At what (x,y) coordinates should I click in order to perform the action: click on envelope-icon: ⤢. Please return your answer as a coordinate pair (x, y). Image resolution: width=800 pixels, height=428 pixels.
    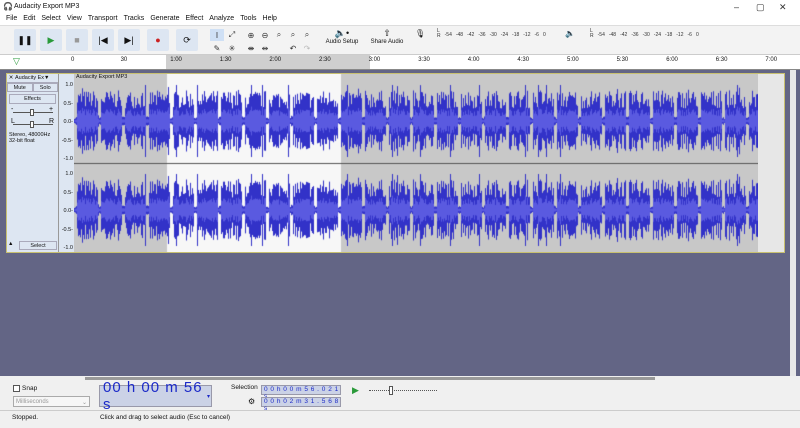
    Looking at the image, I should click on (232, 34).